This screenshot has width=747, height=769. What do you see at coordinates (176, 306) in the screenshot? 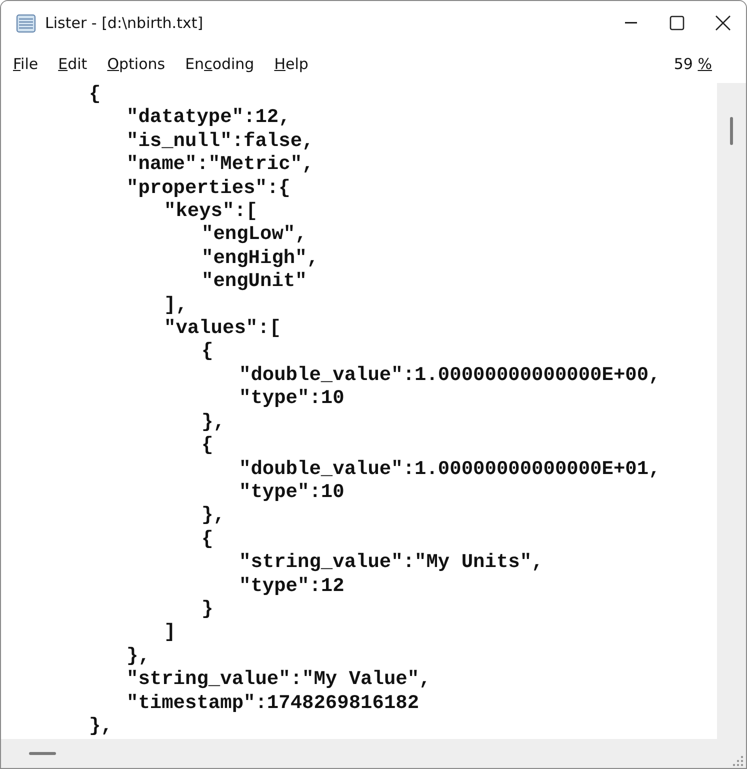
I see `code-line: ],` at bounding box center [176, 306].